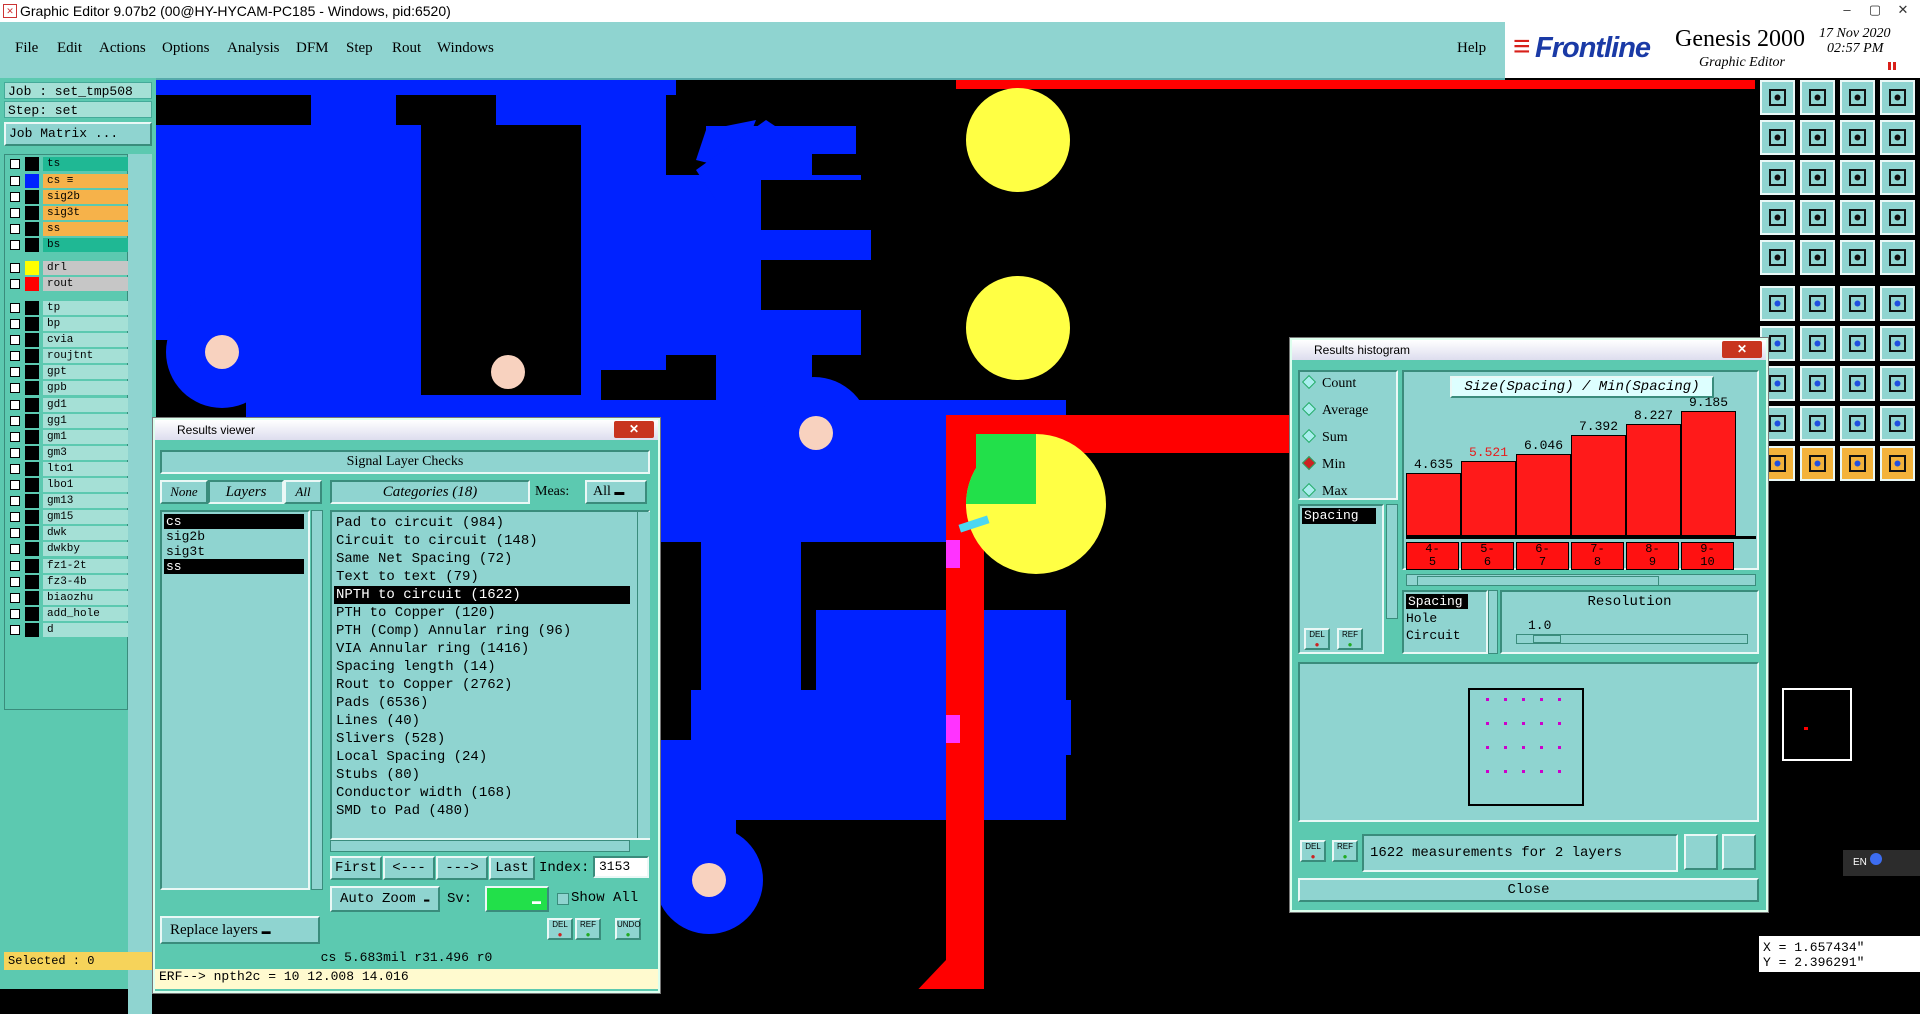 The width and height of the screenshot is (1920, 1014). Describe the element at coordinates (1817, 177) in the screenshot. I see `move-icon` at that location.